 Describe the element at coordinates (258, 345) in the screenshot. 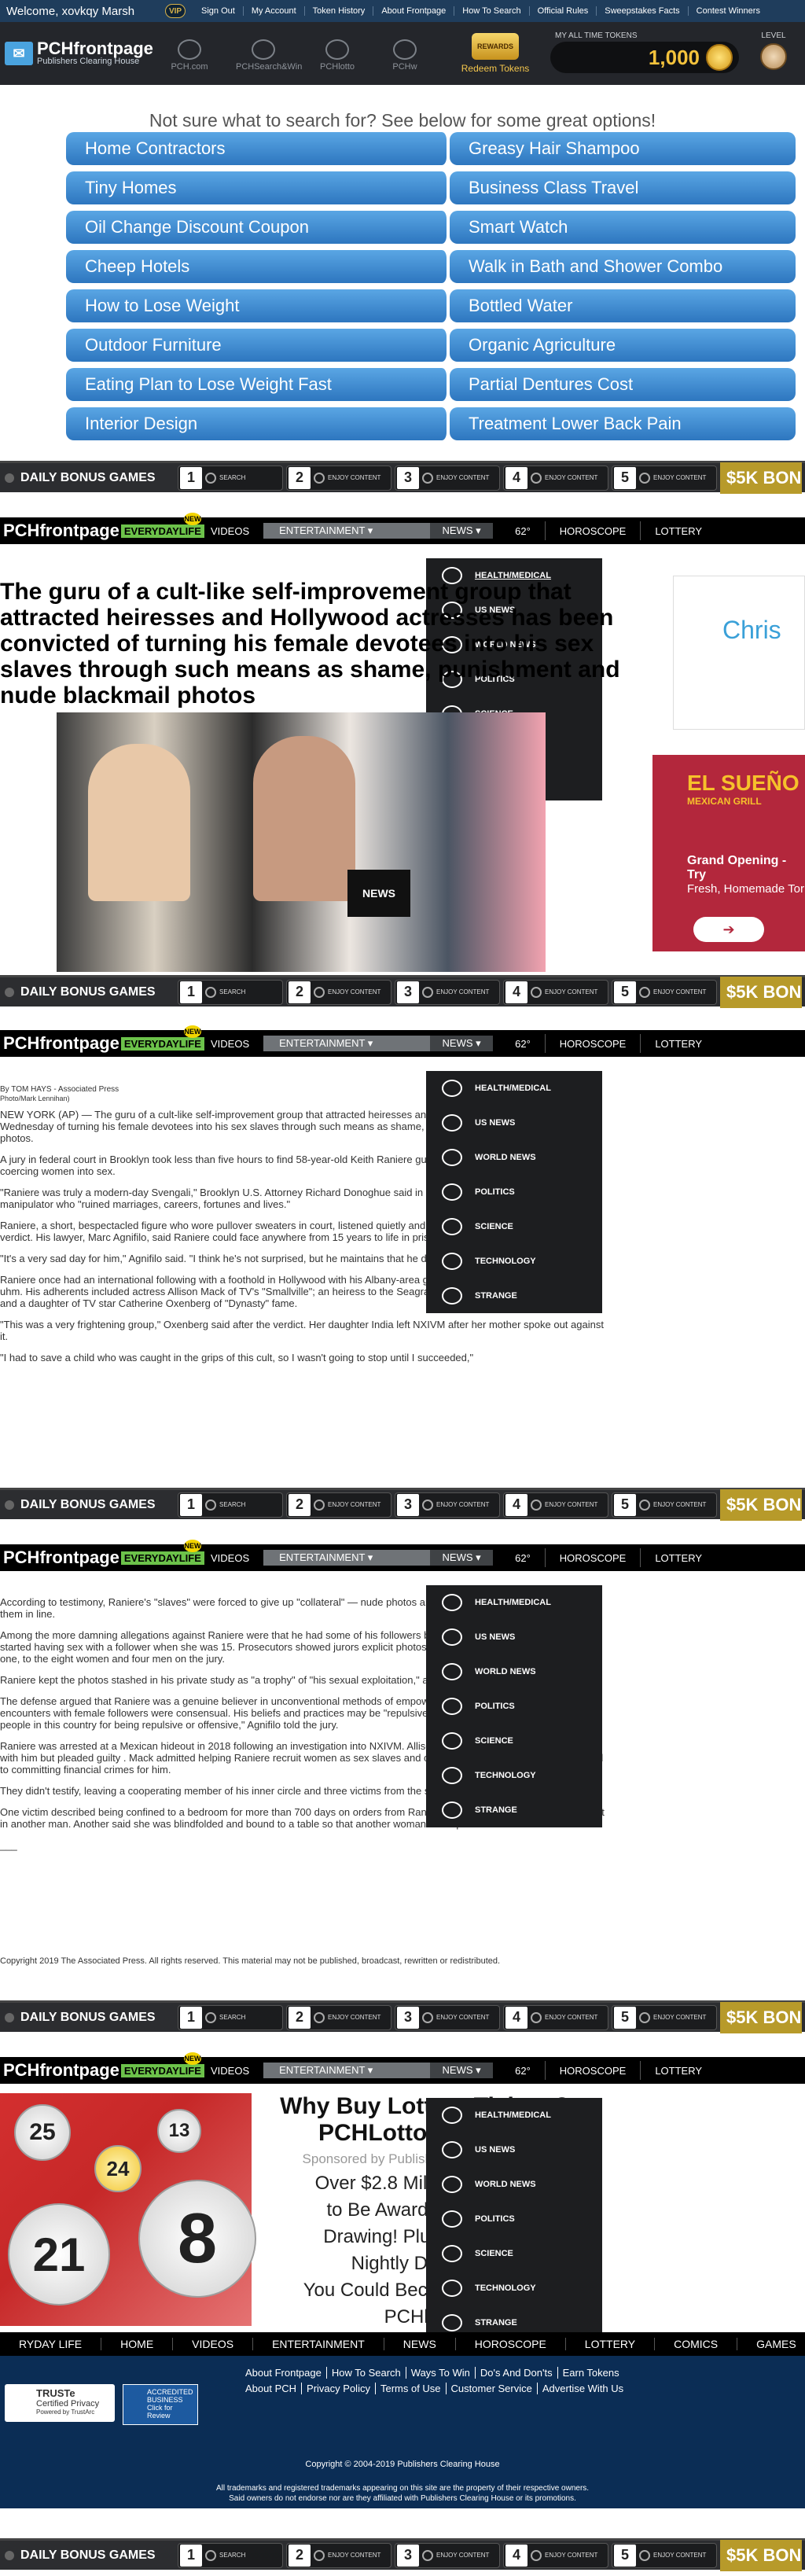

I see `suggestion-button: Outdoor Furniture` at that location.